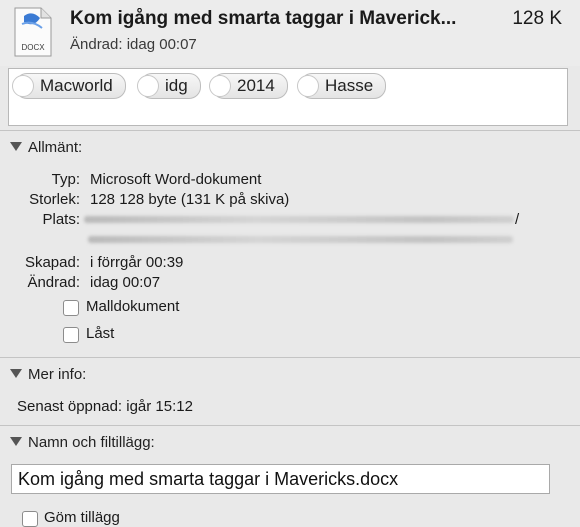 Image resolution: width=580 pixels, height=527 pixels. What do you see at coordinates (53, 282) in the screenshot?
I see `modified-label: Ändrad:` at bounding box center [53, 282].